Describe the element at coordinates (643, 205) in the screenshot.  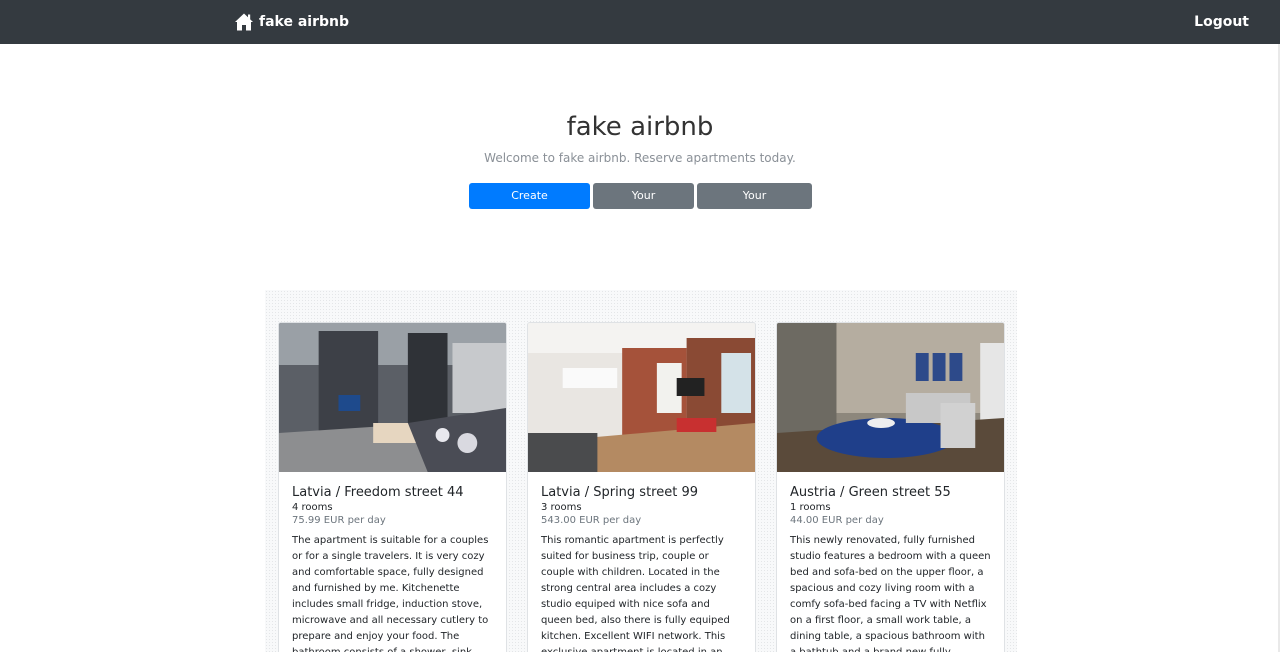
I see `your-reservations-button: Your Reservations` at that location.